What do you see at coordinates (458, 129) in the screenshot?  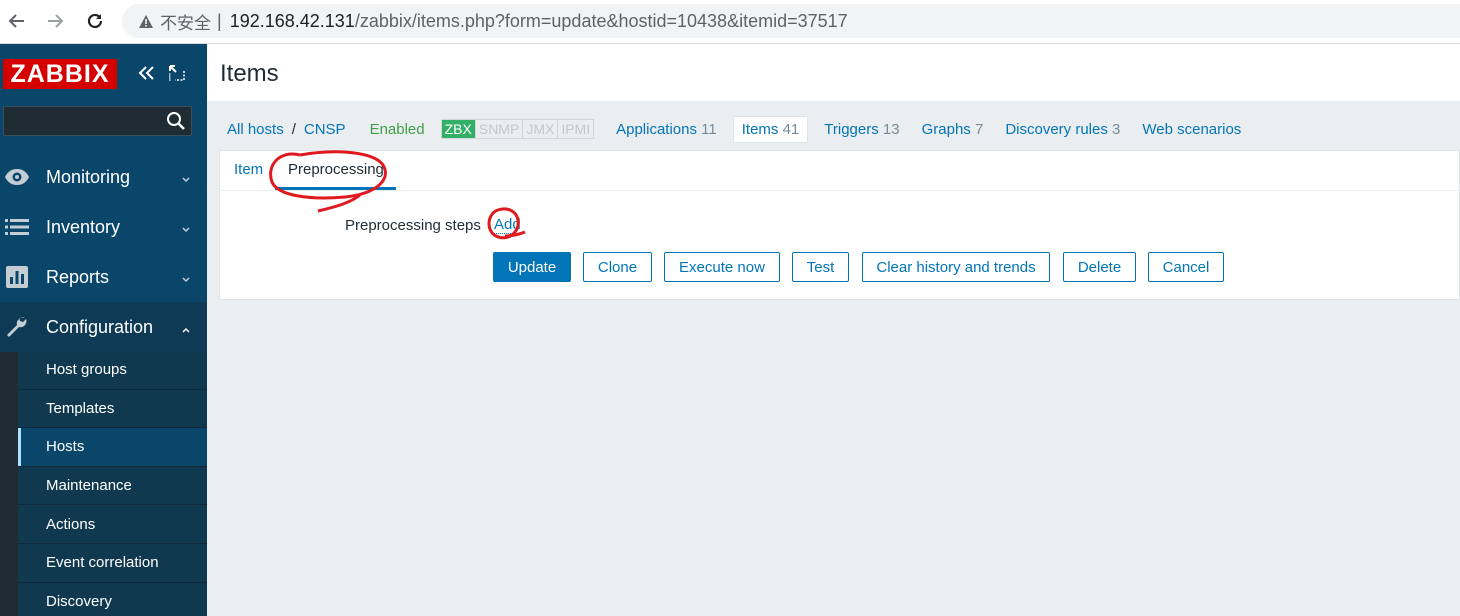 I see `availability-zbx: ZBX` at bounding box center [458, 129].